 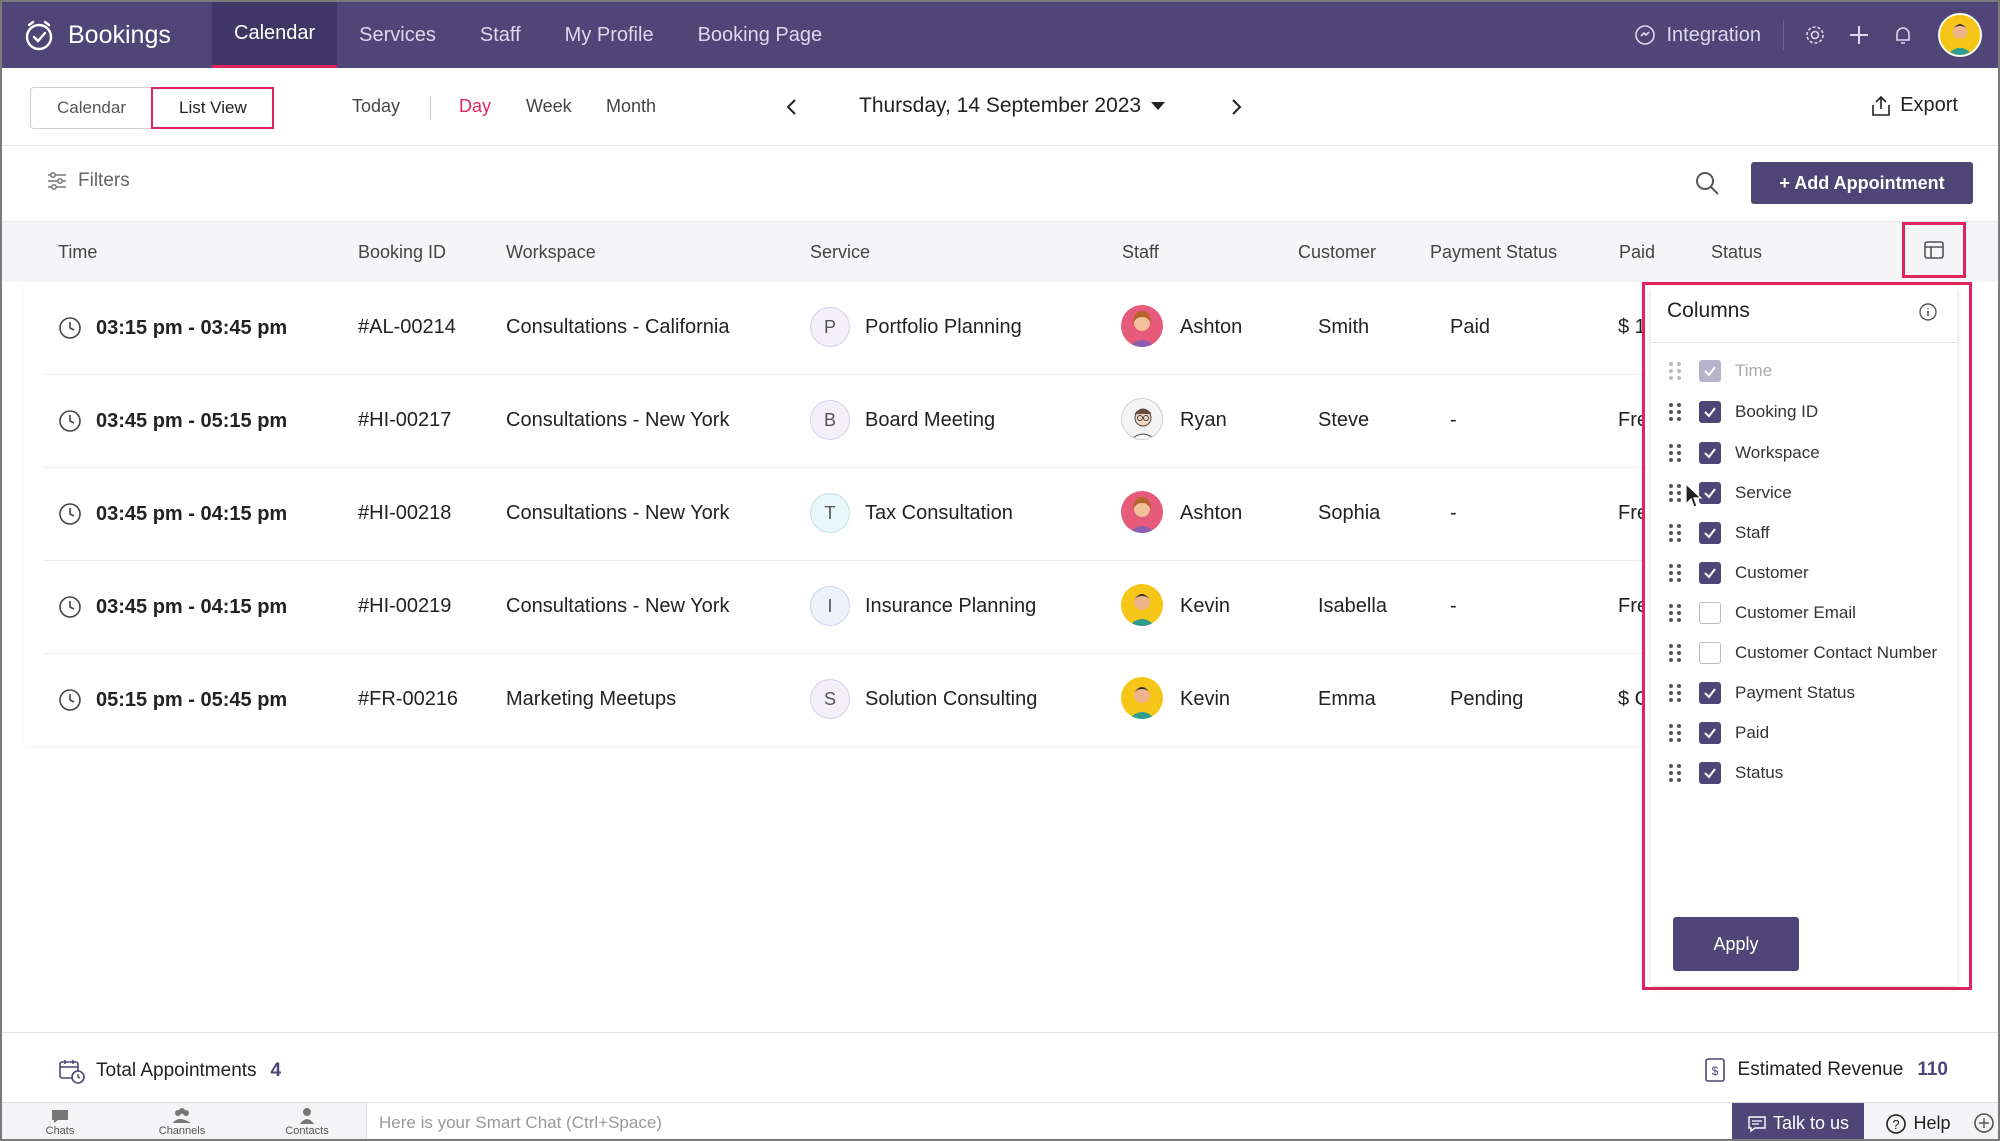 What do you see at coordinates (1903, 35) in the screenshot?
I see `notification-bell-icon` at bounding box center [1903, 35].